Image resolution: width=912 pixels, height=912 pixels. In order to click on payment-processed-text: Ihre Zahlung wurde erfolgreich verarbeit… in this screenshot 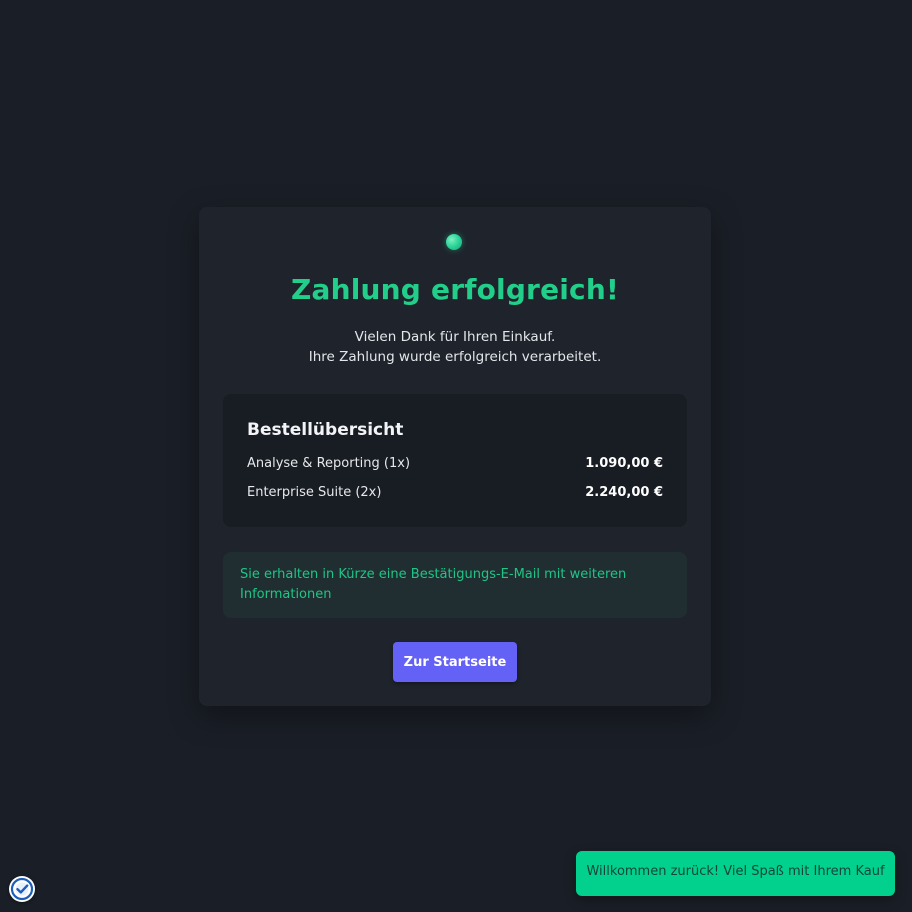, I will do `click(455, 357)`.